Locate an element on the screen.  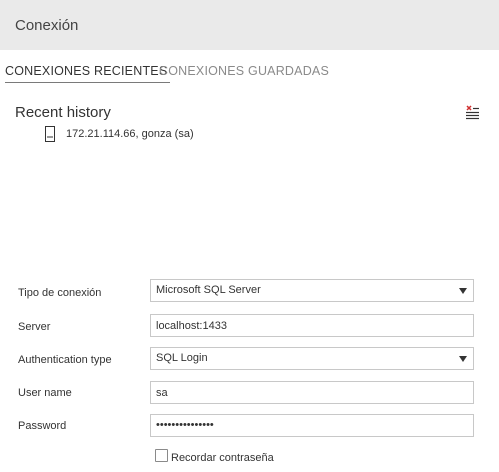
tab-saved-connections-label: CONEXIONES GUARDADAS is located at coordinates (244, 71).